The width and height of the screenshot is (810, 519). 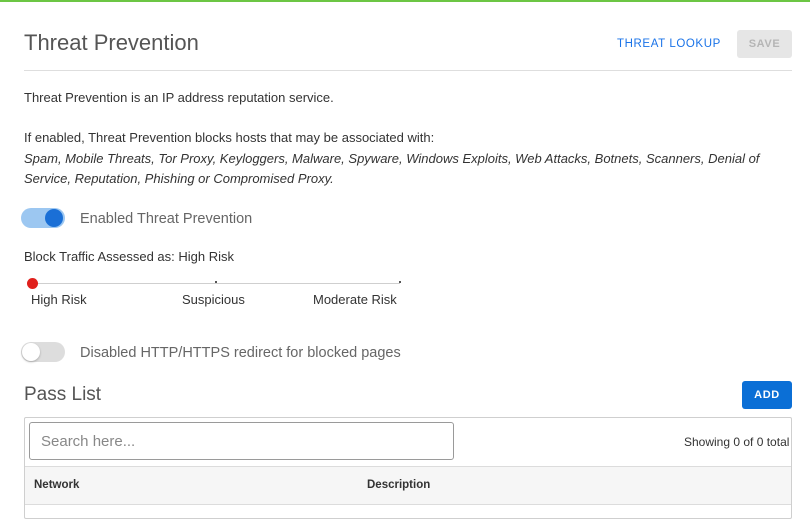 I want to click on slider-label-high-risk: High Risk, so click(x=59, y=299).